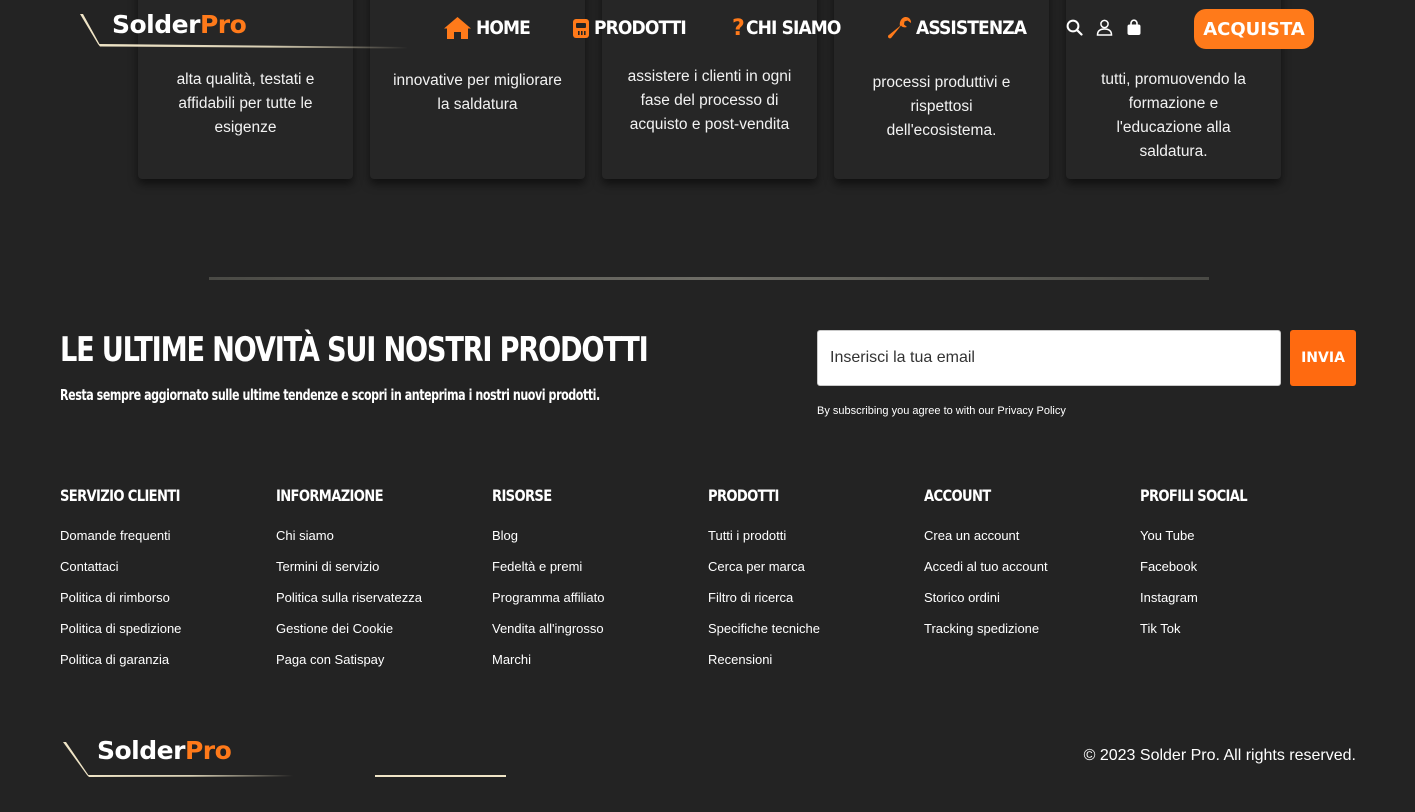 This screenshot has height=812, width=1415. Describe the element at coordinates (120, 495) in the screenshot. I see `footer-column-title: SERVIZIO CLIENTI` at that location.